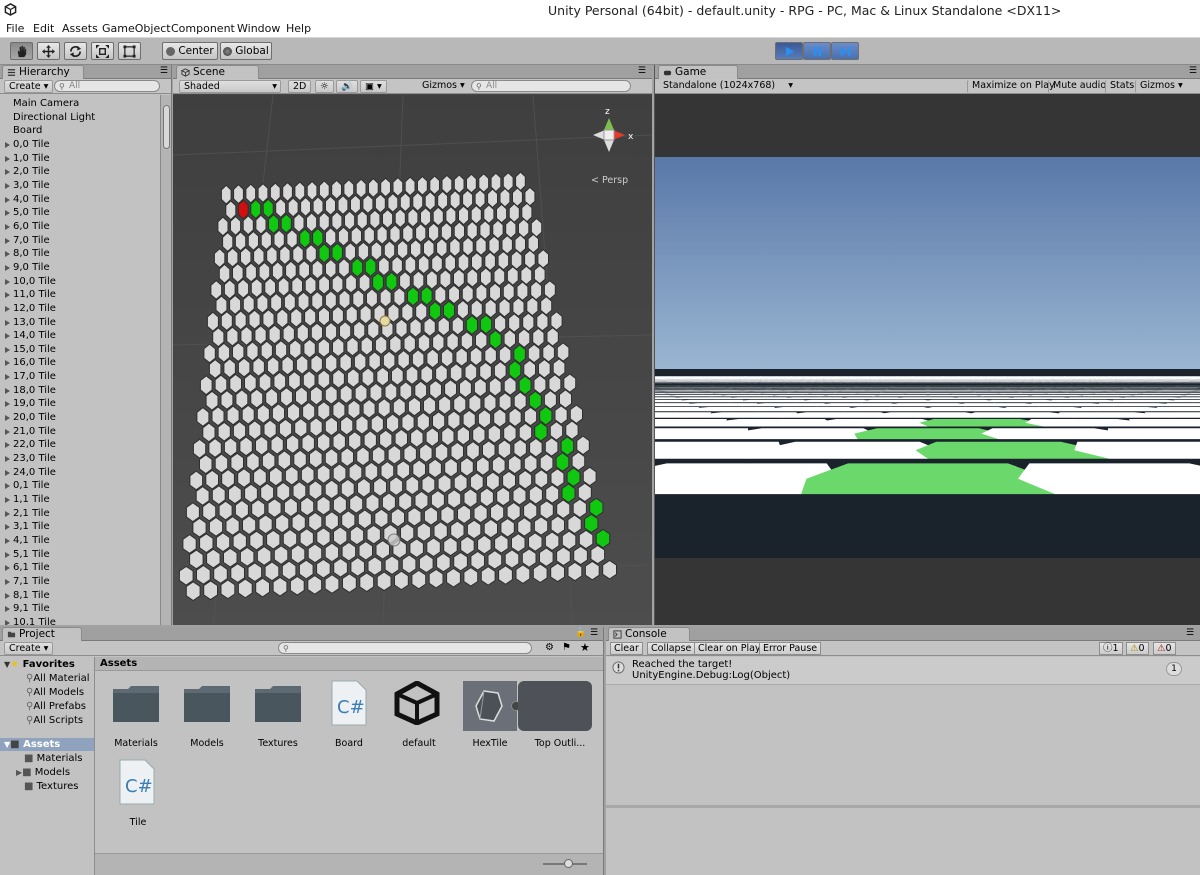  Describe the element at coordinates (649, 634) in the screenshot. I see `tab-console: Console` at that location.